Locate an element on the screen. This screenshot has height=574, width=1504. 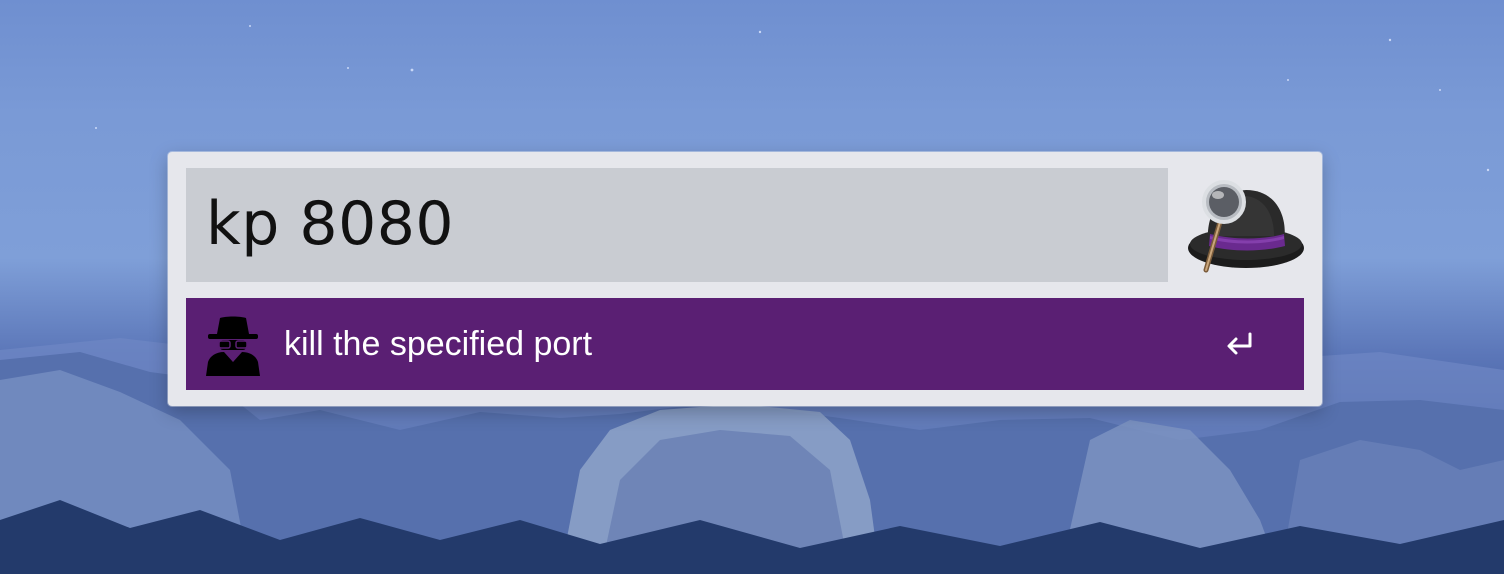
spy-icon is located at coordinates (233, 346).